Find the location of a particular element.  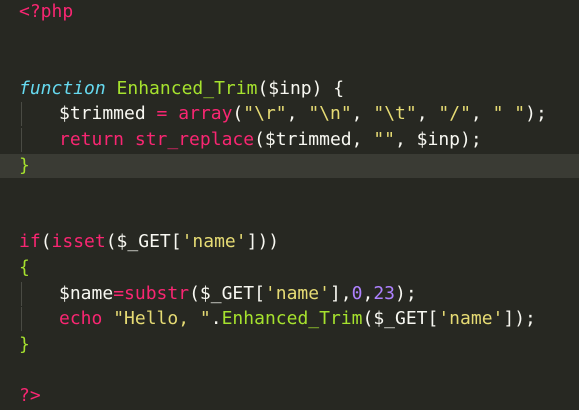

code-token: . is located at coordinates (216, 319).